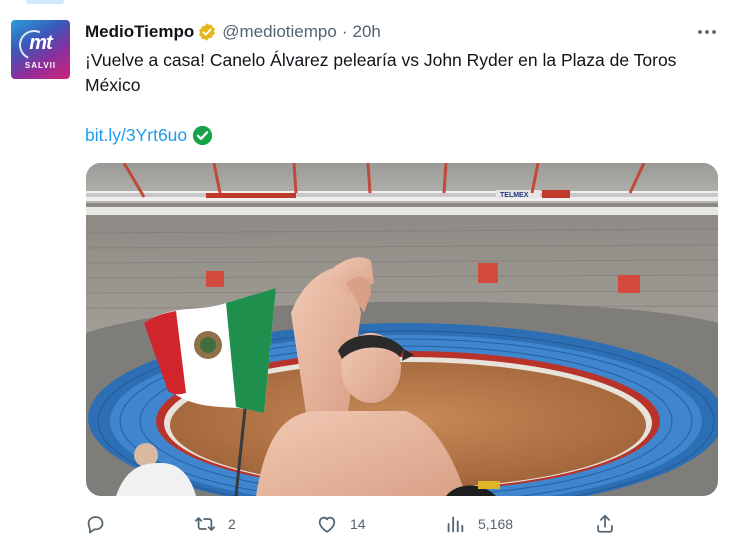 The image size is (745, 551). What do you see at coordinates (455, 524) in the screenshot?
I see `views-icon` at bounding box center [455, 524].